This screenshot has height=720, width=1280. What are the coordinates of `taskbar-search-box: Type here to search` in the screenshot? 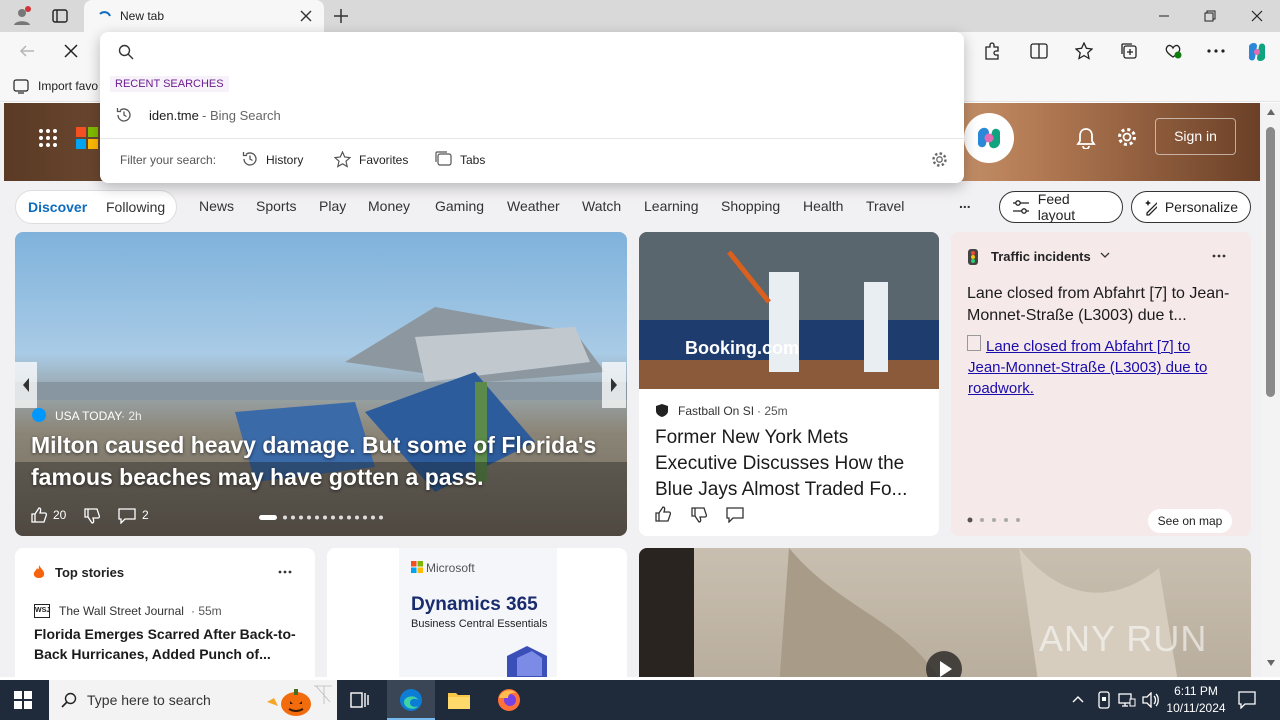 It's located at (193, 700).